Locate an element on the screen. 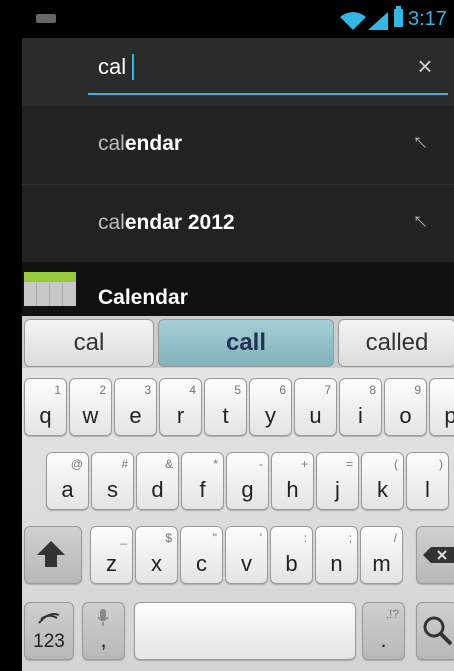 This screenshot has width=454, height=671. suggestion-item: calendar ↑ is located at coordinates (238, 145).